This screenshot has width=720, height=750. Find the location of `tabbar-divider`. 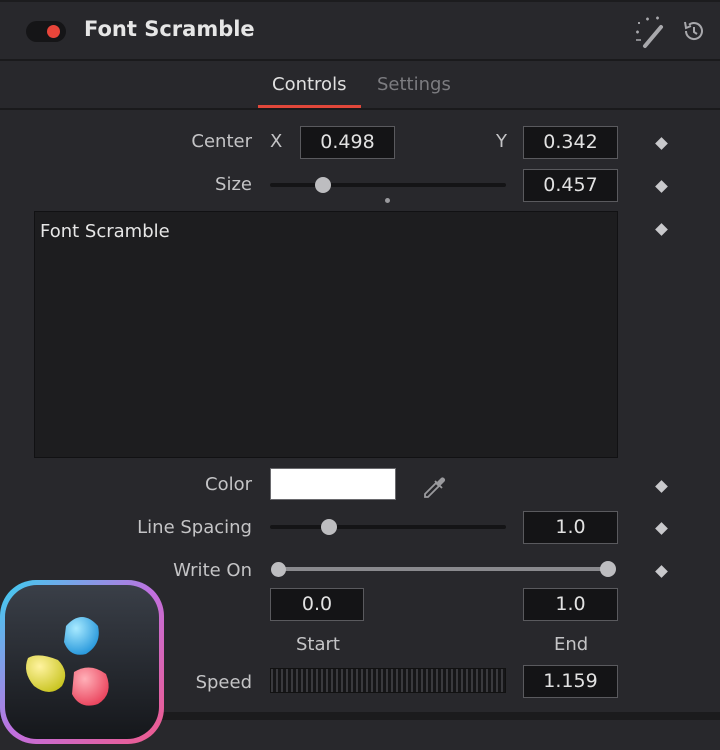

tabbar-divider is located at coordinates (360, 109).